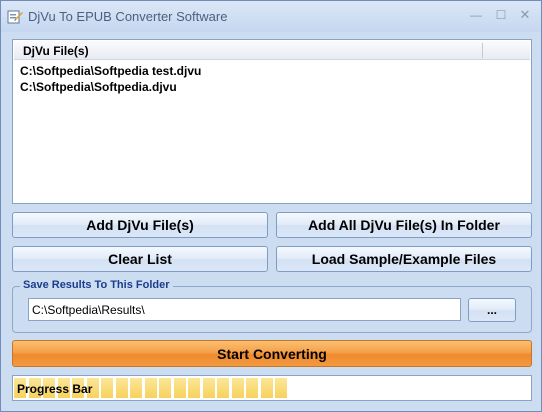  Describe the element at coordinates (110, 71) in the screenshot. I see `list-item: C:\Softpedia\Softpedia test.djvu` at that location.